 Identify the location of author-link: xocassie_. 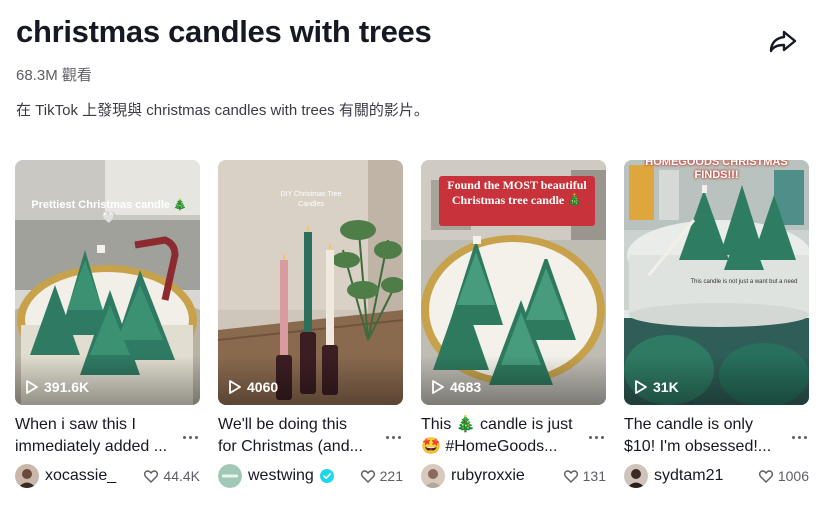
(65, 476).